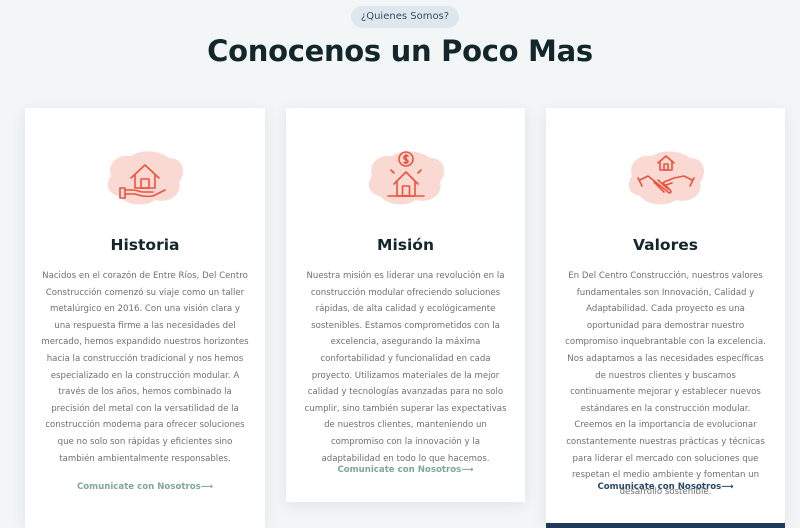 The image size is (800, 528). I want to click on handshake-house-icon, so click(666, 177).